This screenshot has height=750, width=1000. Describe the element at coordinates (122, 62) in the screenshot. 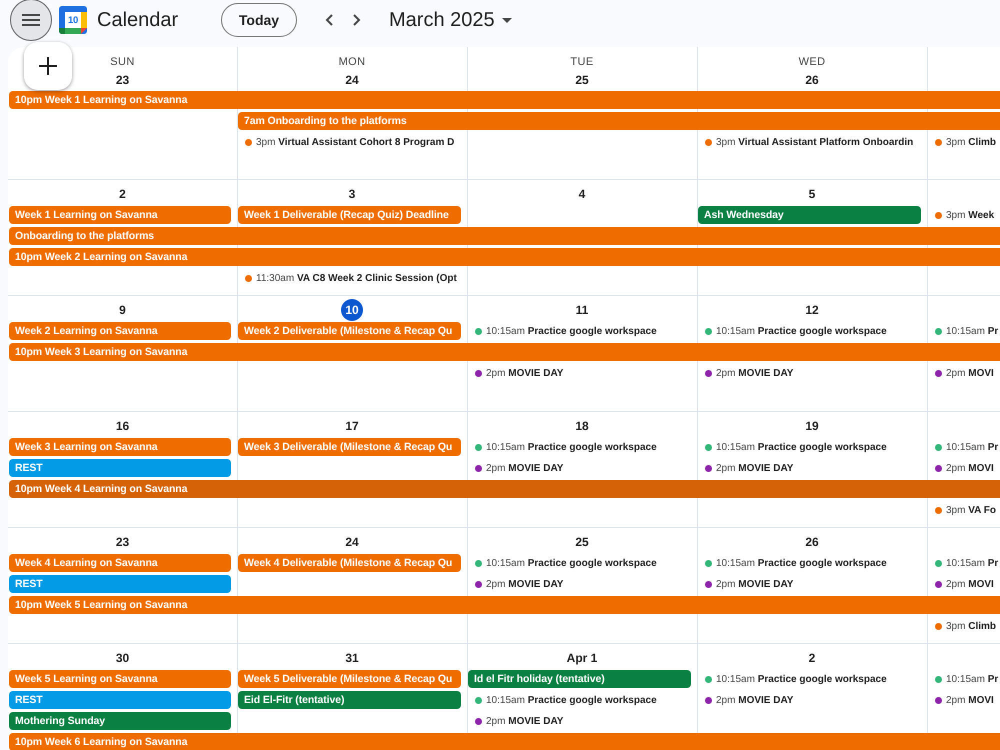

I see `weekday-label: SUN` at that location.